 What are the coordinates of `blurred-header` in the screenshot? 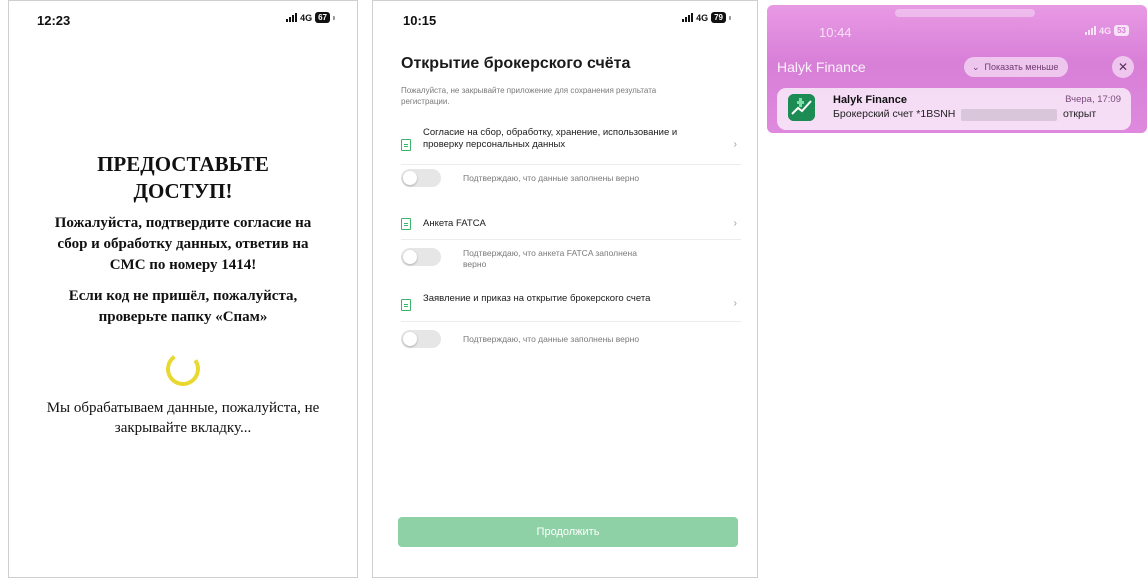 It's located at (965, 13).